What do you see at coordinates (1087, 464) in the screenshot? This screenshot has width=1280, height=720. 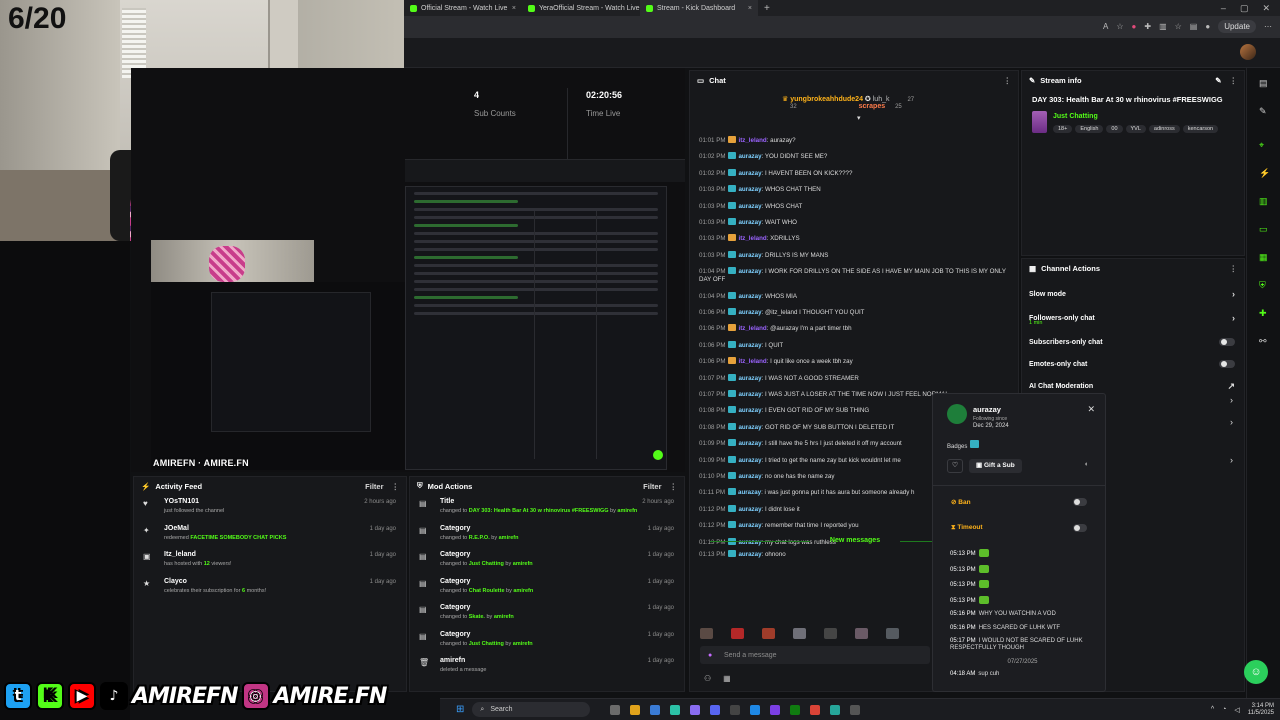 I see `lock-icon: ◐` at bounding box center [1087, 464].